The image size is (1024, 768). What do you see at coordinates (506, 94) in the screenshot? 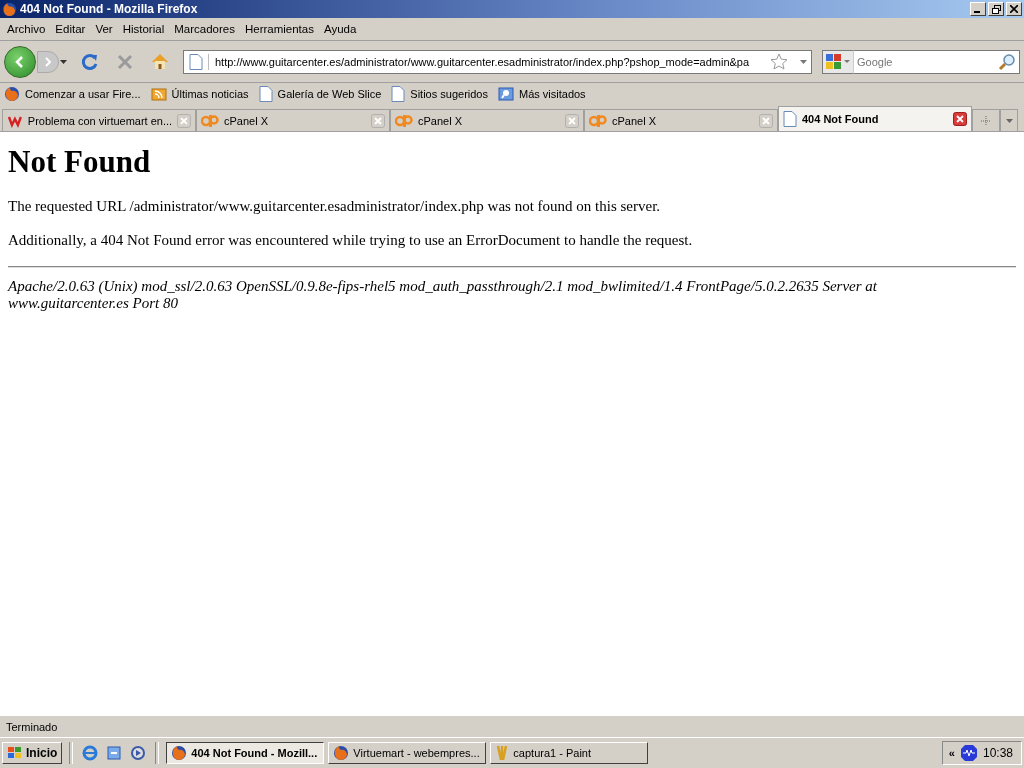
I see `folder-search-icon` at bounding box center [506, 94].